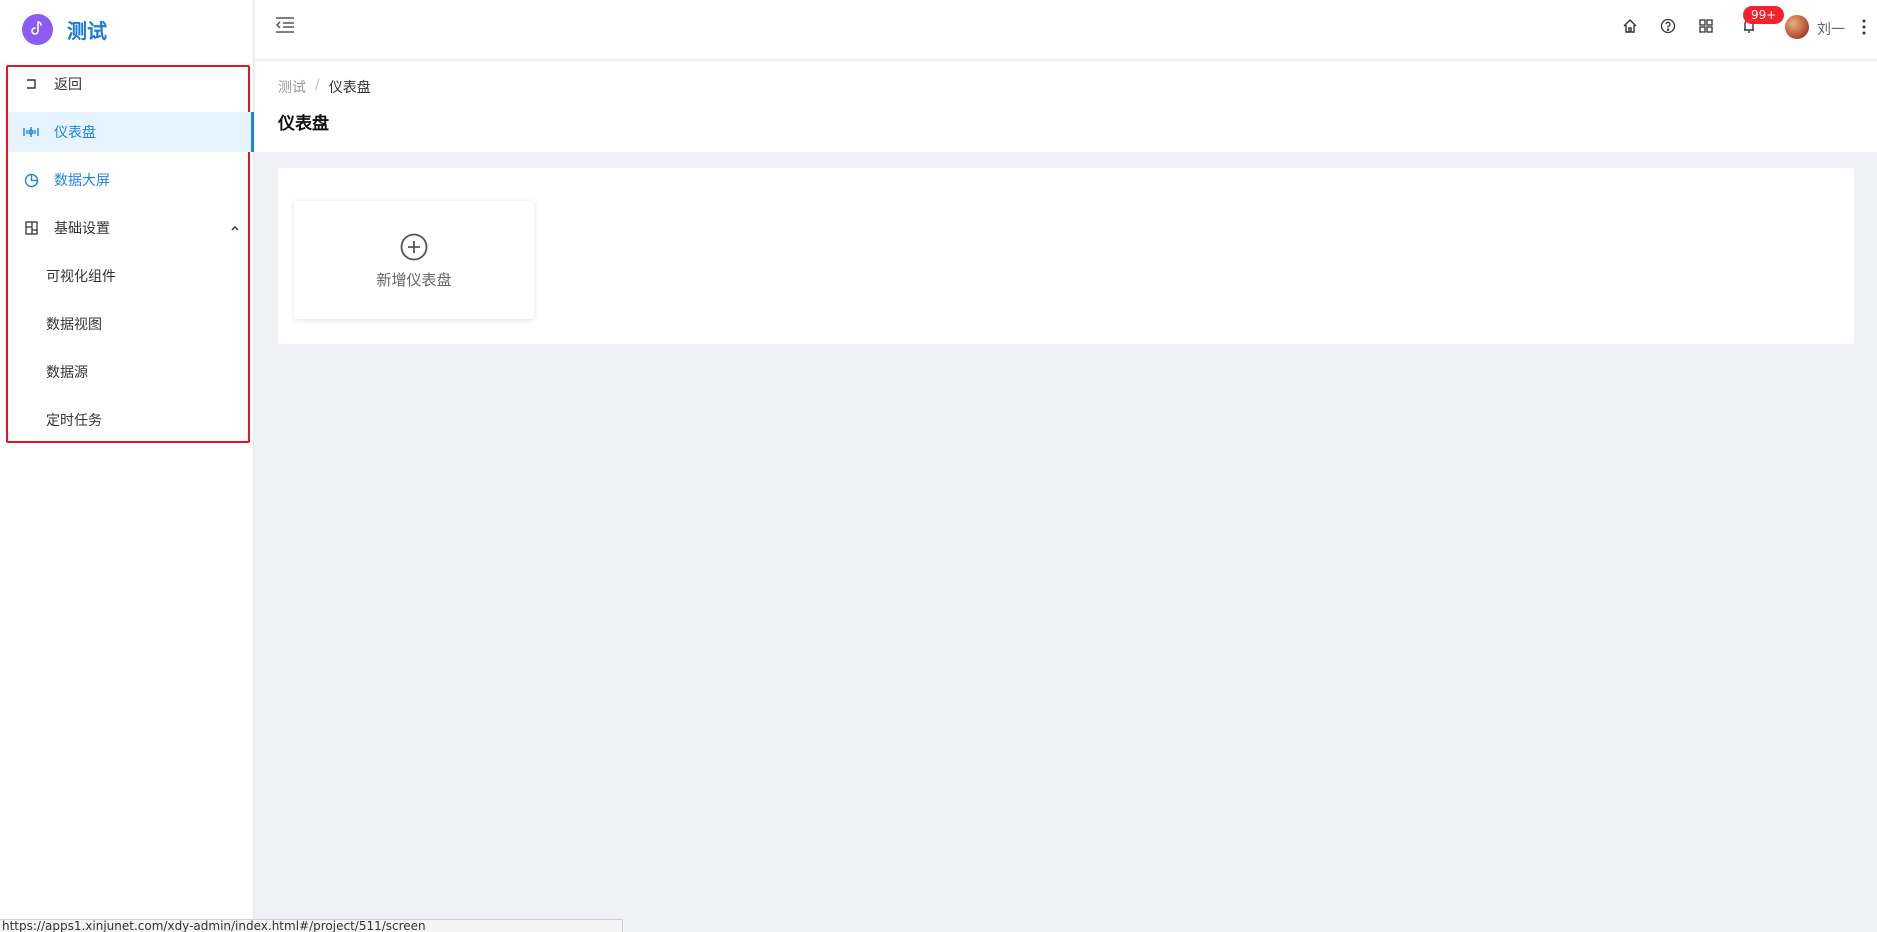 The width and height of the screenshot is (1877, 932). I want to click on sidebar-item-data-screen: 数据大屏, so click(131, 180).